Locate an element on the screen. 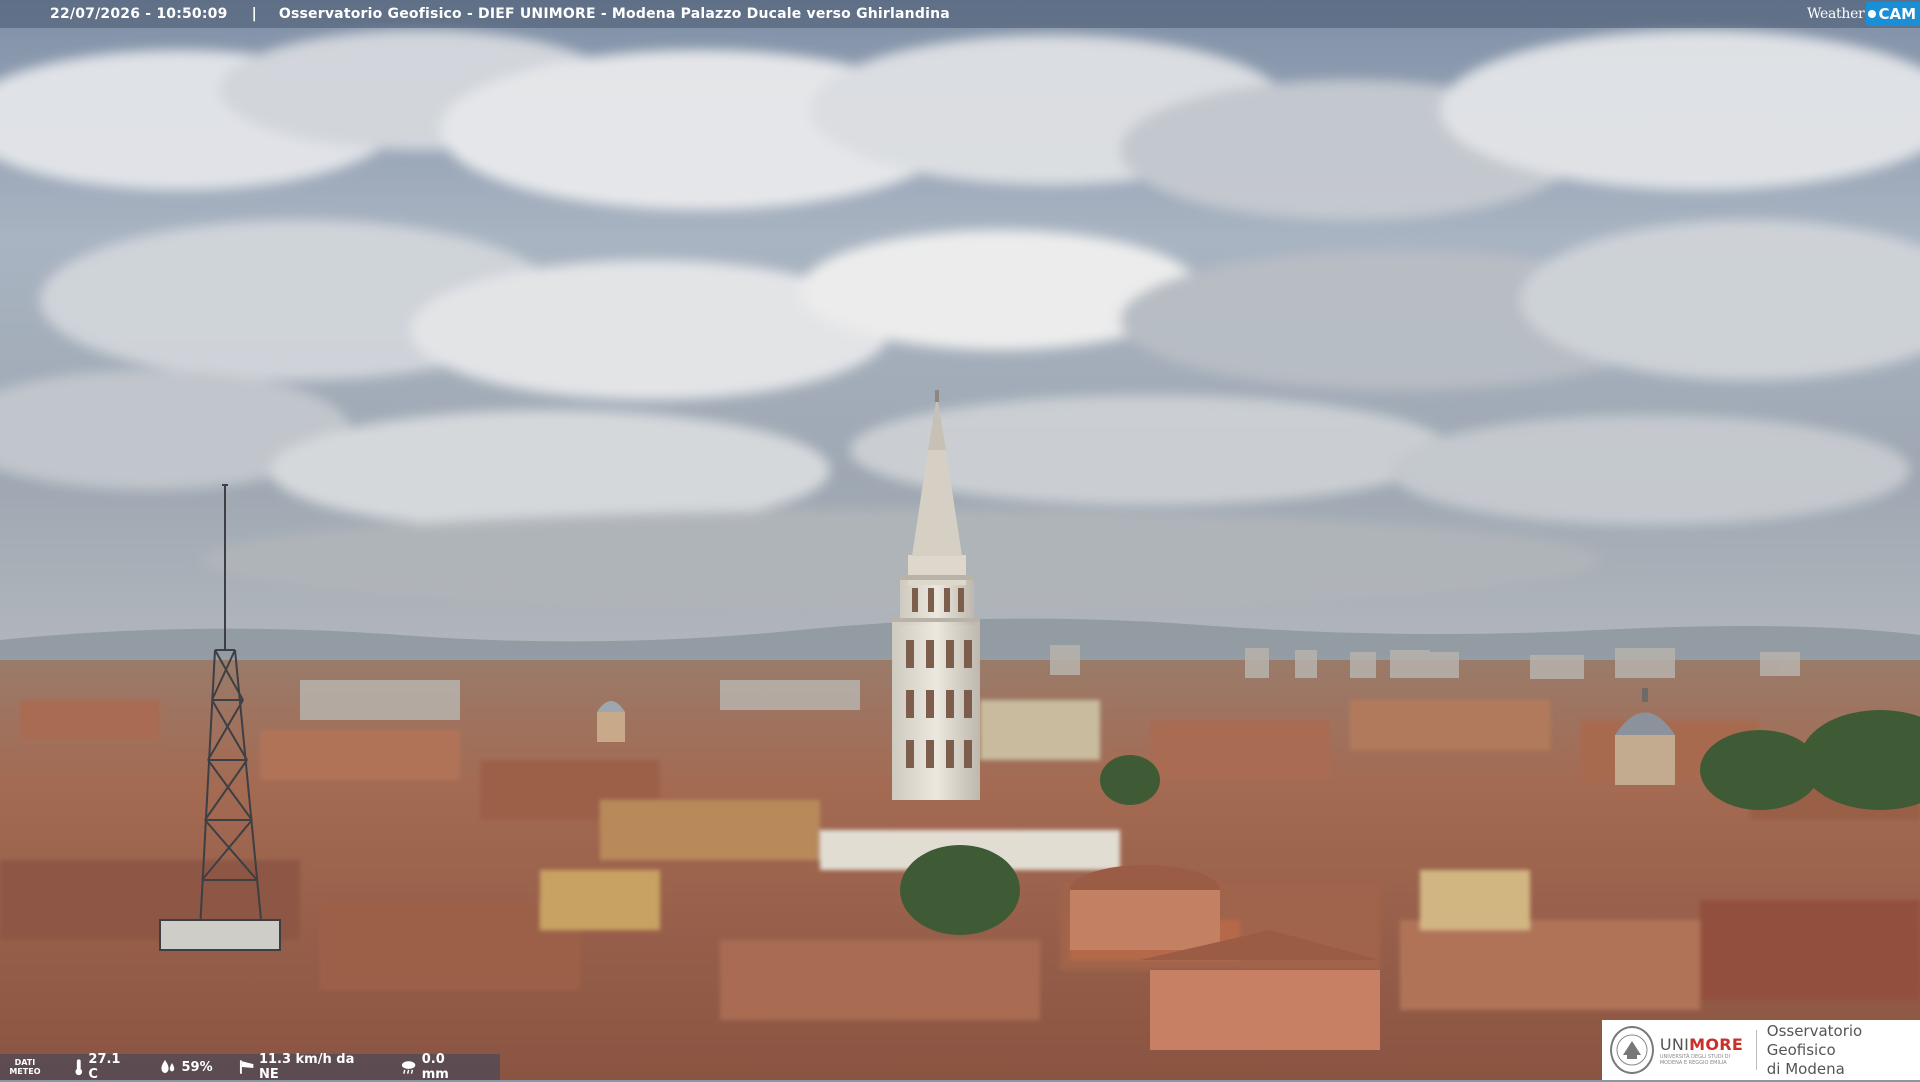 The width and height of the screenshot is (1920, 1082). humidity-reading: 59% is located at coordinates (186, 1067).